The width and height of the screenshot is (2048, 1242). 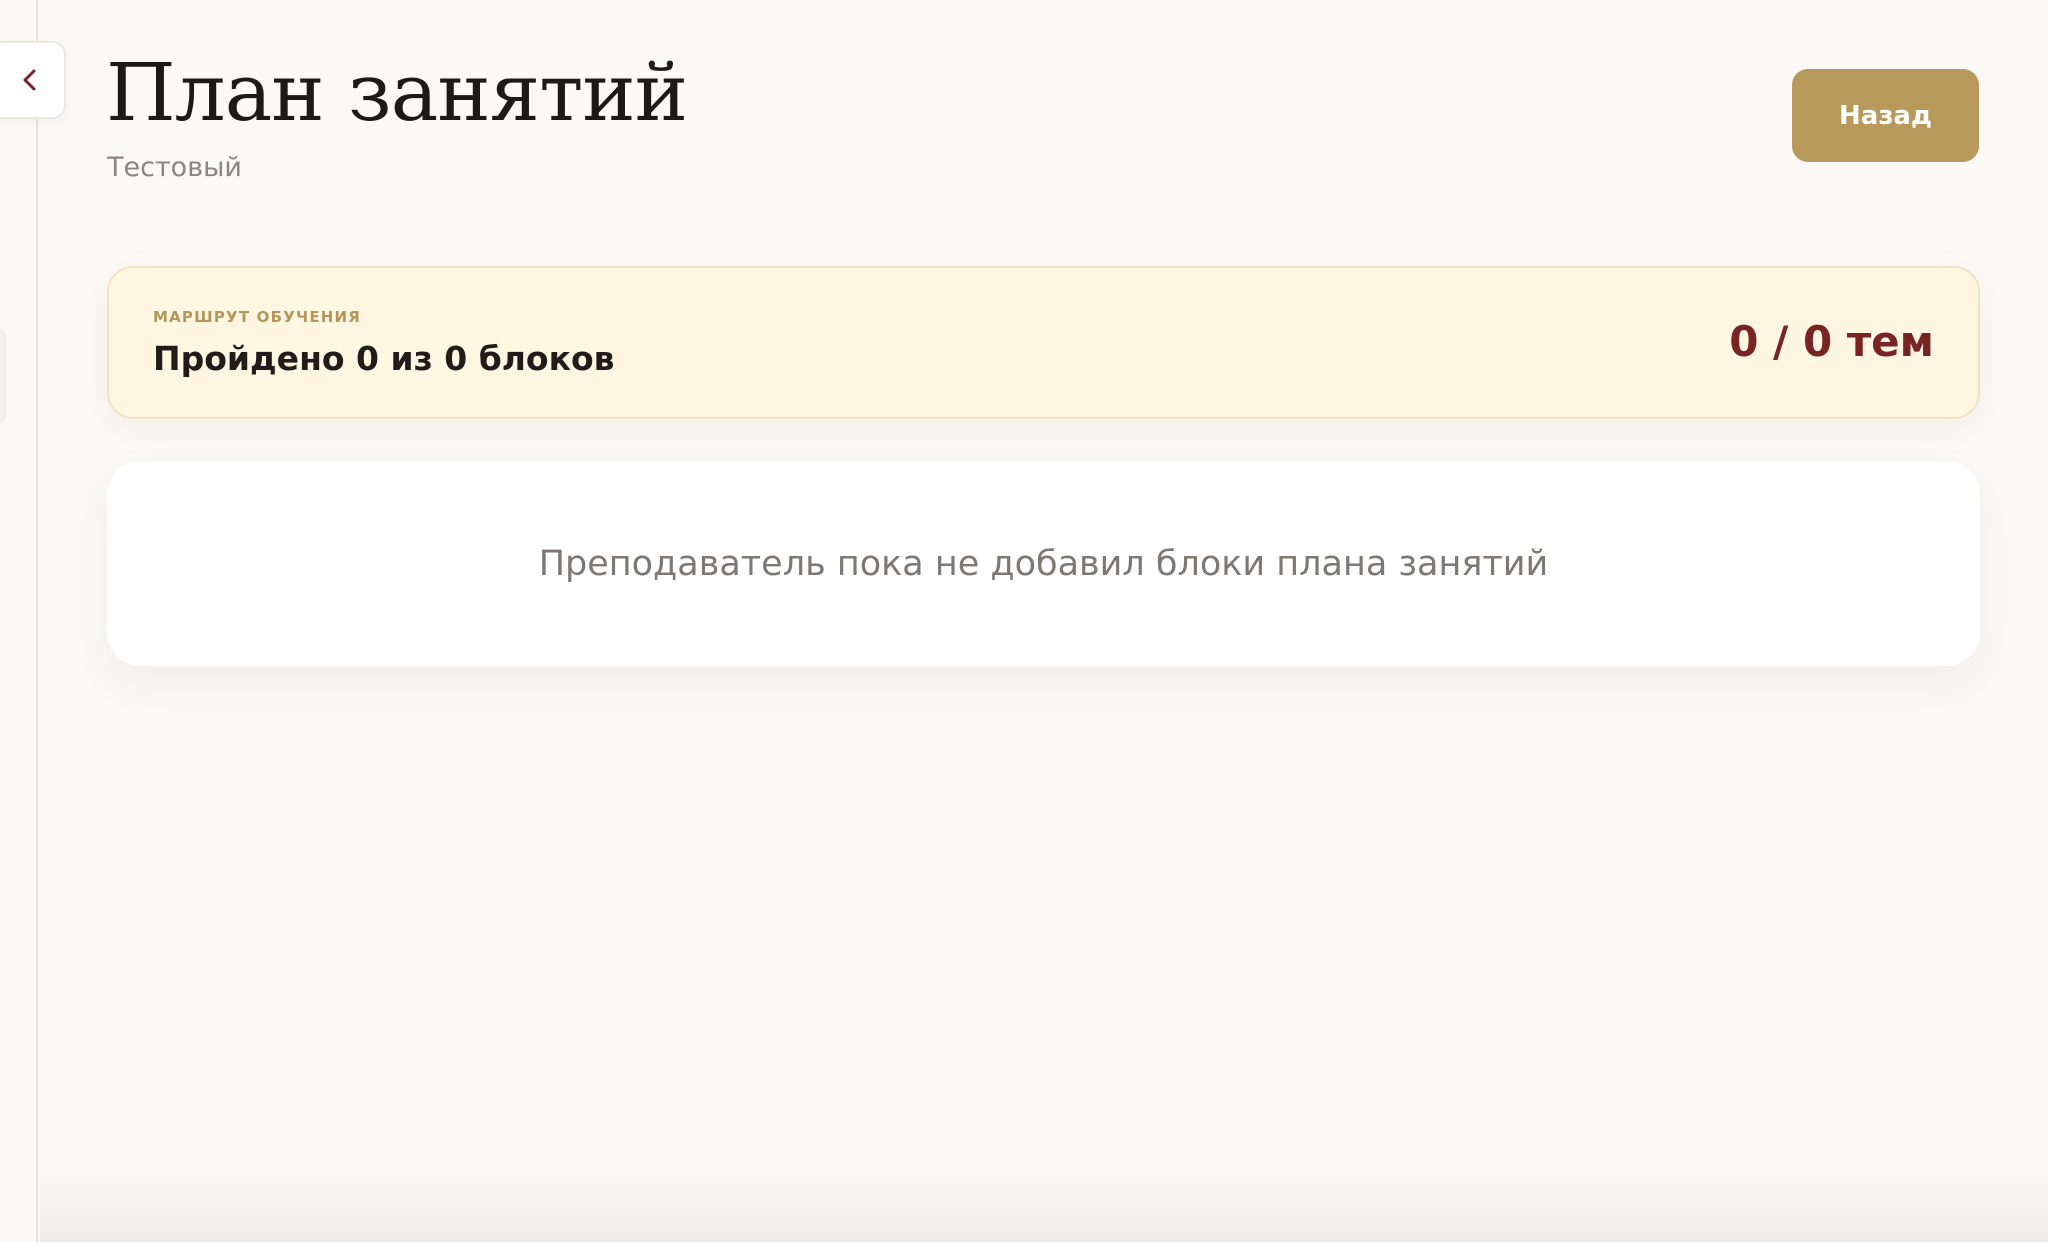 I want to click on sidebar-handle, so click(x=3, y=376).